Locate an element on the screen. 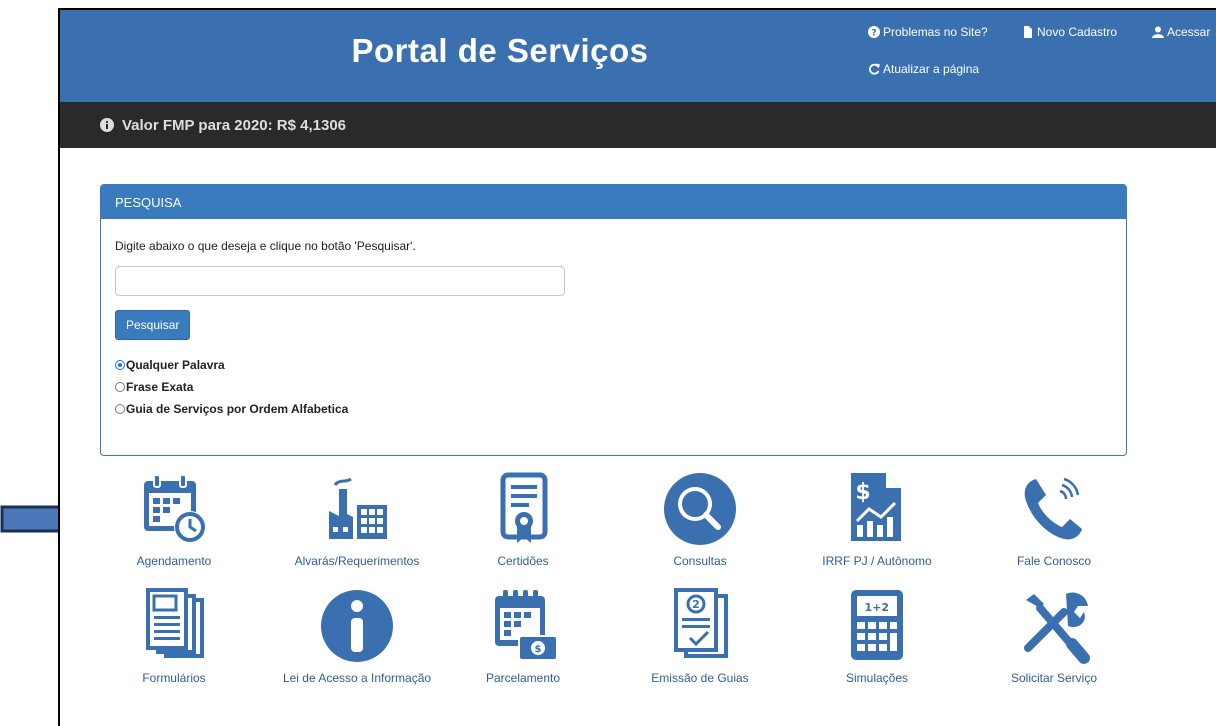 This screenshot has width=1216, height=726. service-formularios: Formulários is located at coordinates (174, 636).